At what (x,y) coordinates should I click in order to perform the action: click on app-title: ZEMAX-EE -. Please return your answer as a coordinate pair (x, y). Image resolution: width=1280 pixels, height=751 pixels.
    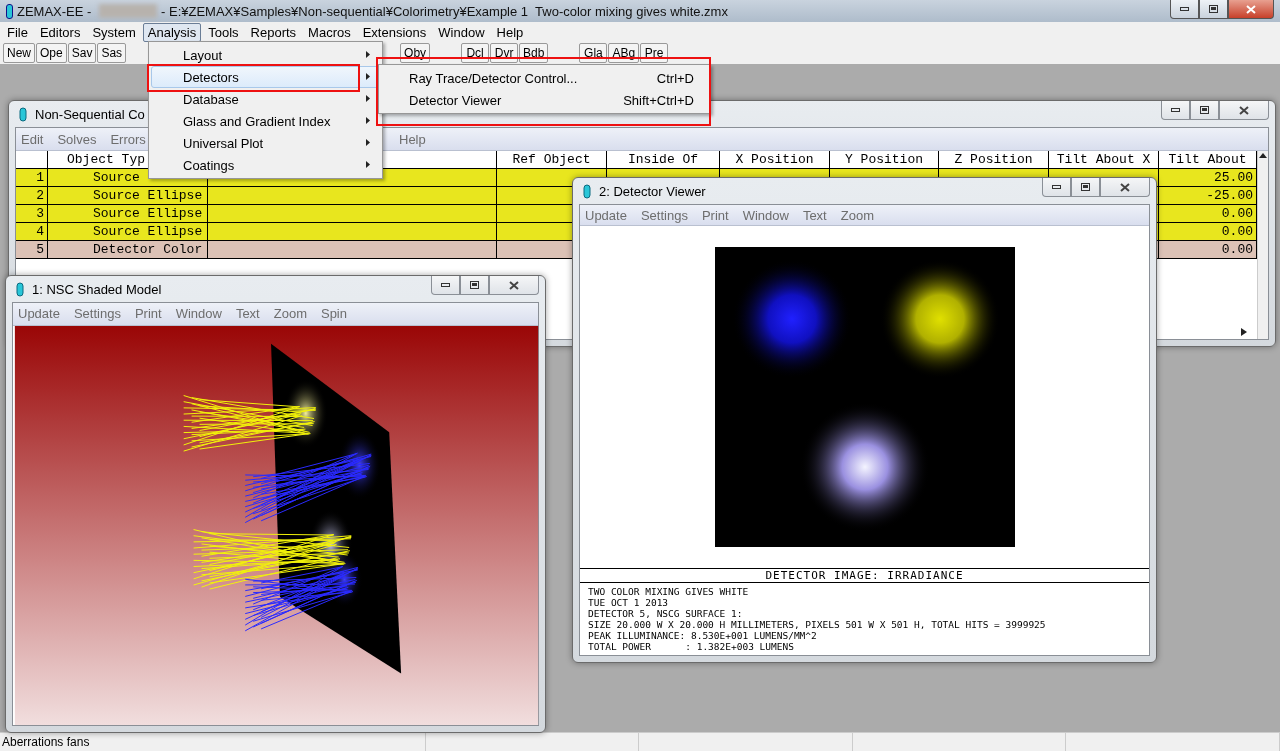
    Looking at the image, I should click on (55, 11).